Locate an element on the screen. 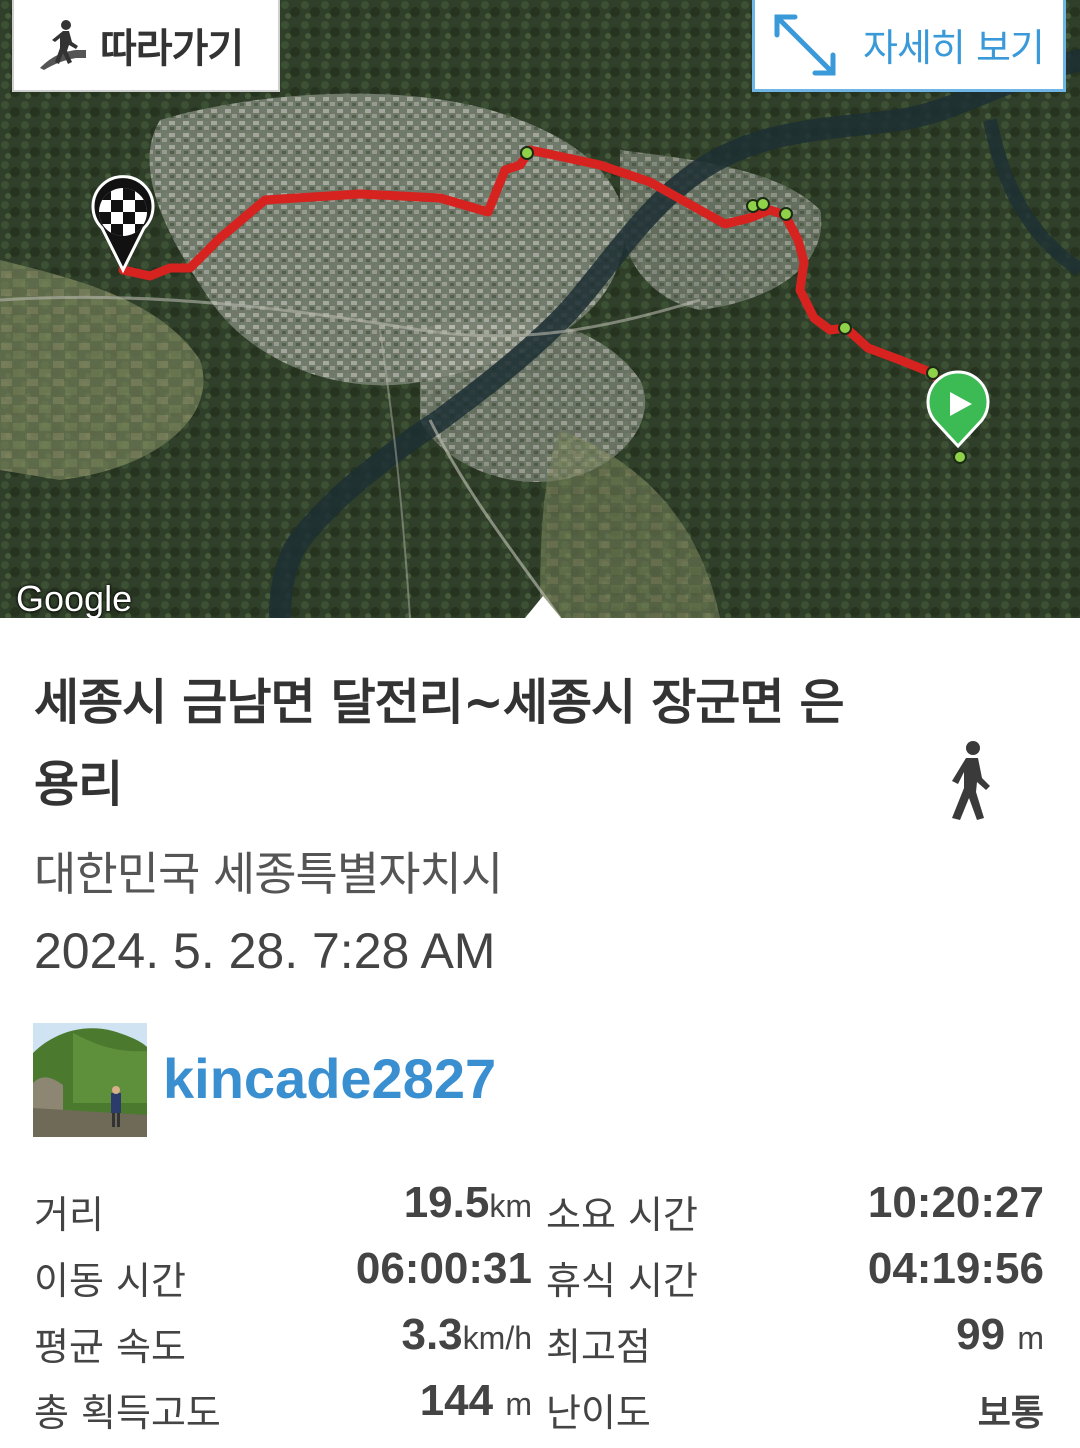 Image resolution: width=1080 pixels, height=1448 pixels. rest-time-value: 04:19:56 is located at coordinates (955, 1268).